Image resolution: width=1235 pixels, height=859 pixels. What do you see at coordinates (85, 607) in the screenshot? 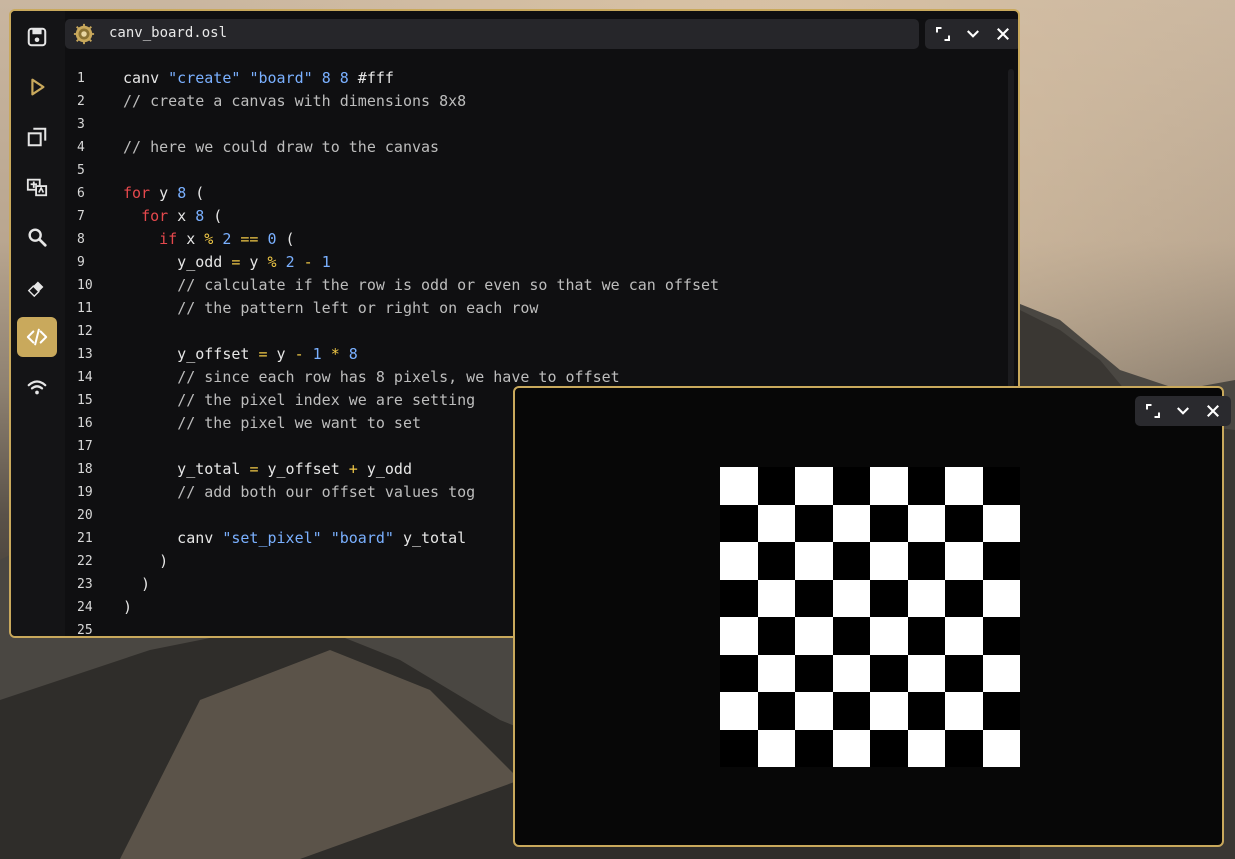
I see `line-number: 24` at bounding box center [85, 607].